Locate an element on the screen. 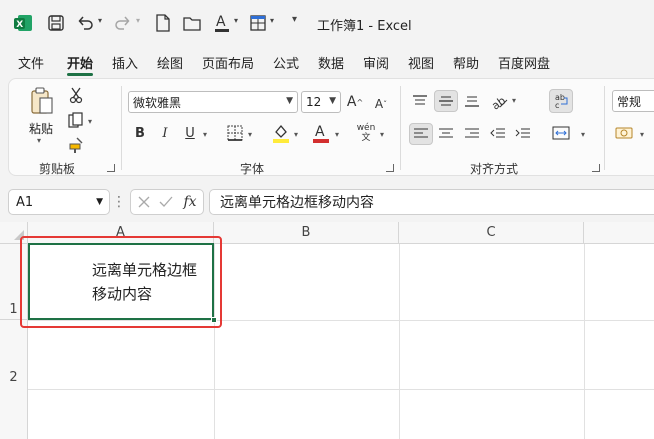 This screenshot has height=439, width=654. row-header-2: 2 is located at coordinates (14, 379).